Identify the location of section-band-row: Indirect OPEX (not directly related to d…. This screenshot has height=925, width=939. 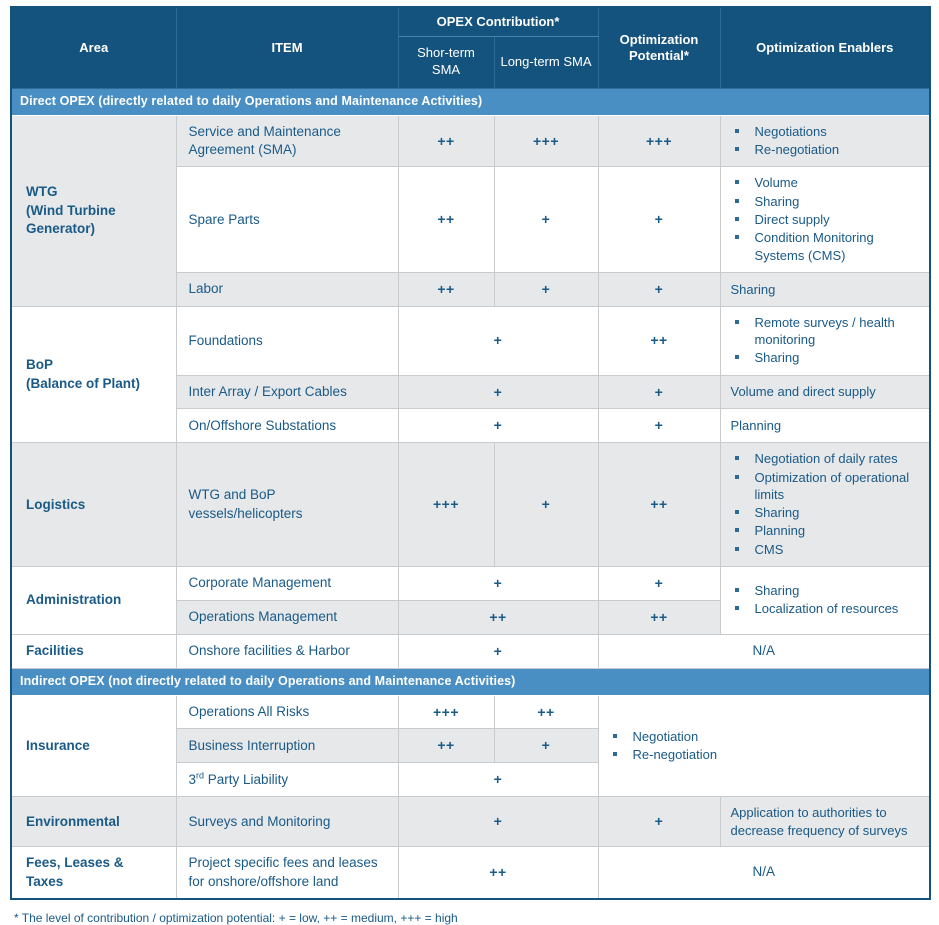
(470, 681).